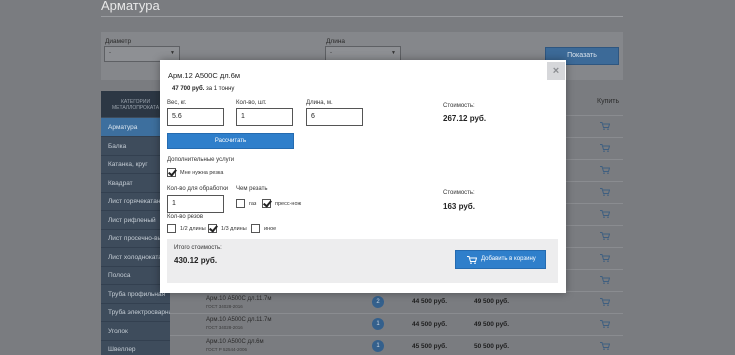 Image resolution: width=735 pixels, height=355 pixels. I want to click on product-name: Арм.10 А500С дл.6м, so click(235, 342).